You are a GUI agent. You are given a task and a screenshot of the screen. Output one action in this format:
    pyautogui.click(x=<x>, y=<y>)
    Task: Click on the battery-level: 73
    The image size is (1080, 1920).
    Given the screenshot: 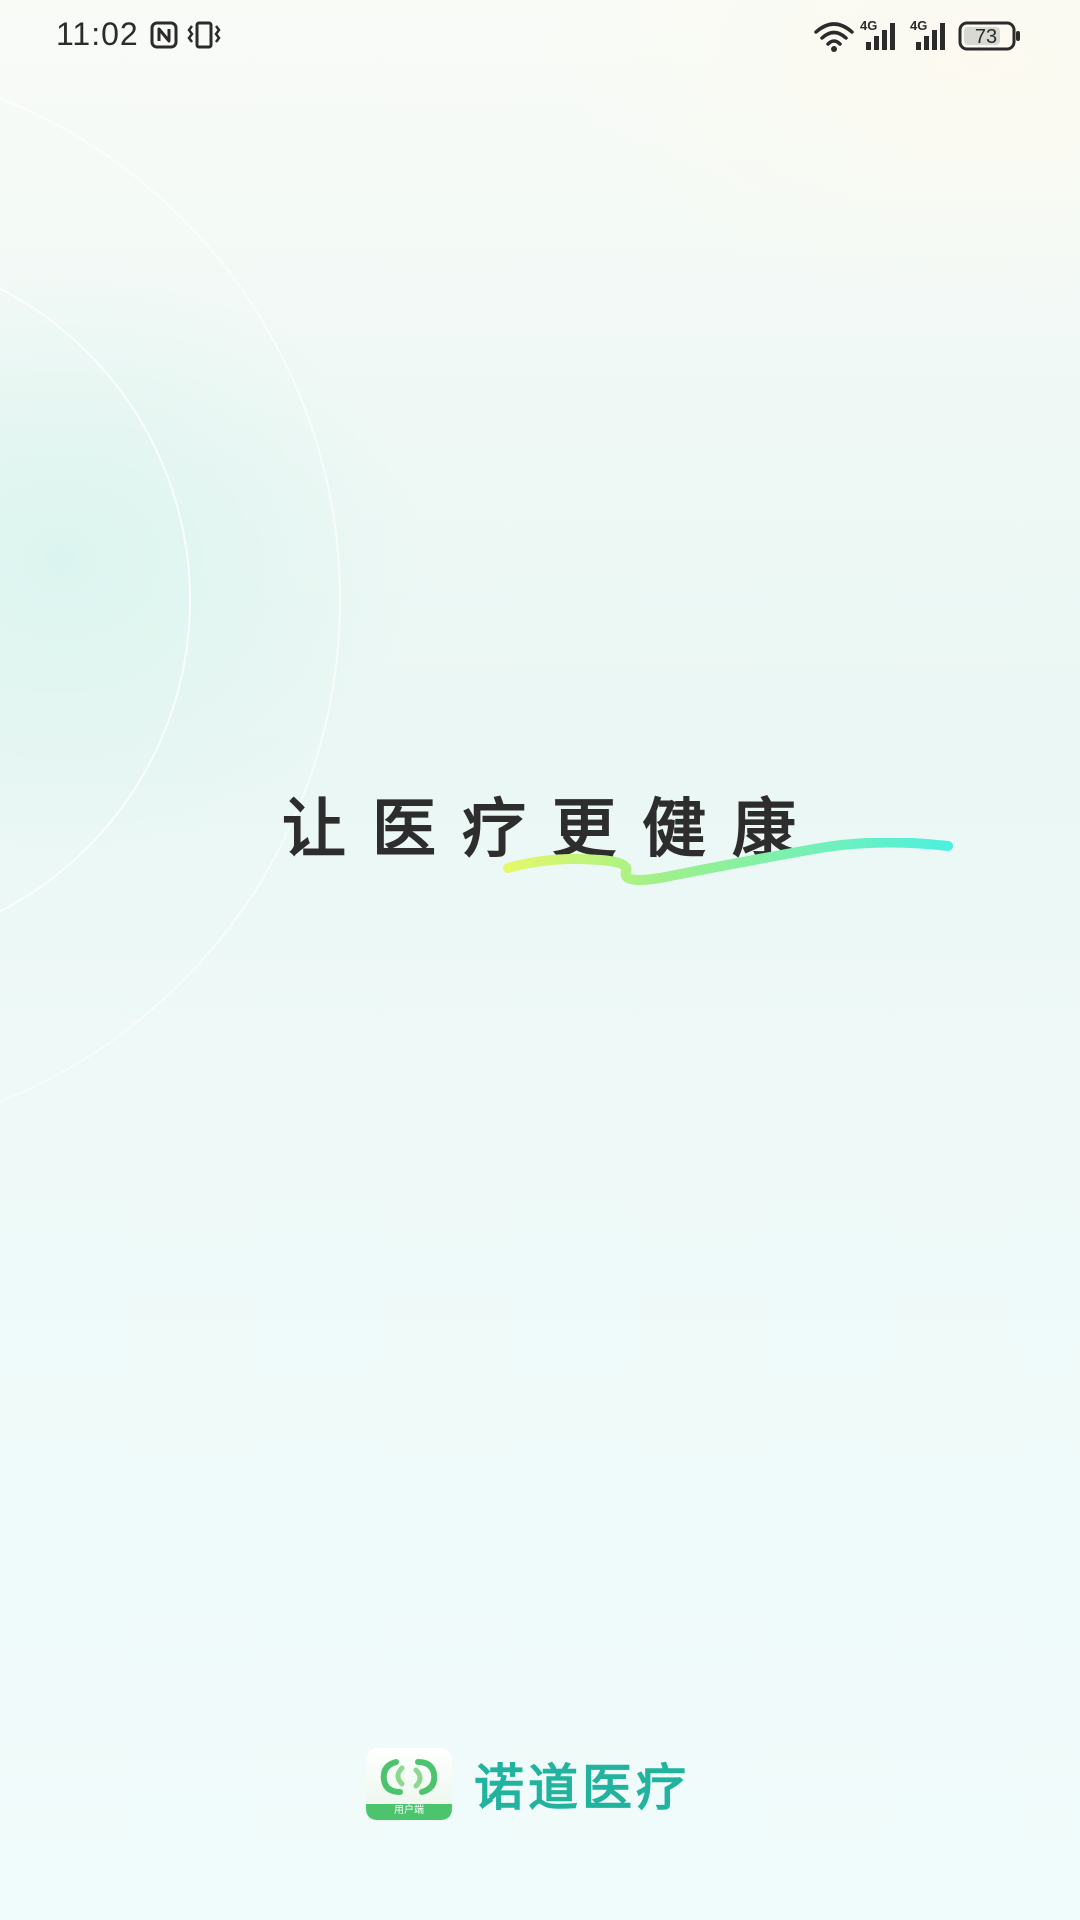 What is the action you would take?
    pyautogui.click(x=986, y=37)
    